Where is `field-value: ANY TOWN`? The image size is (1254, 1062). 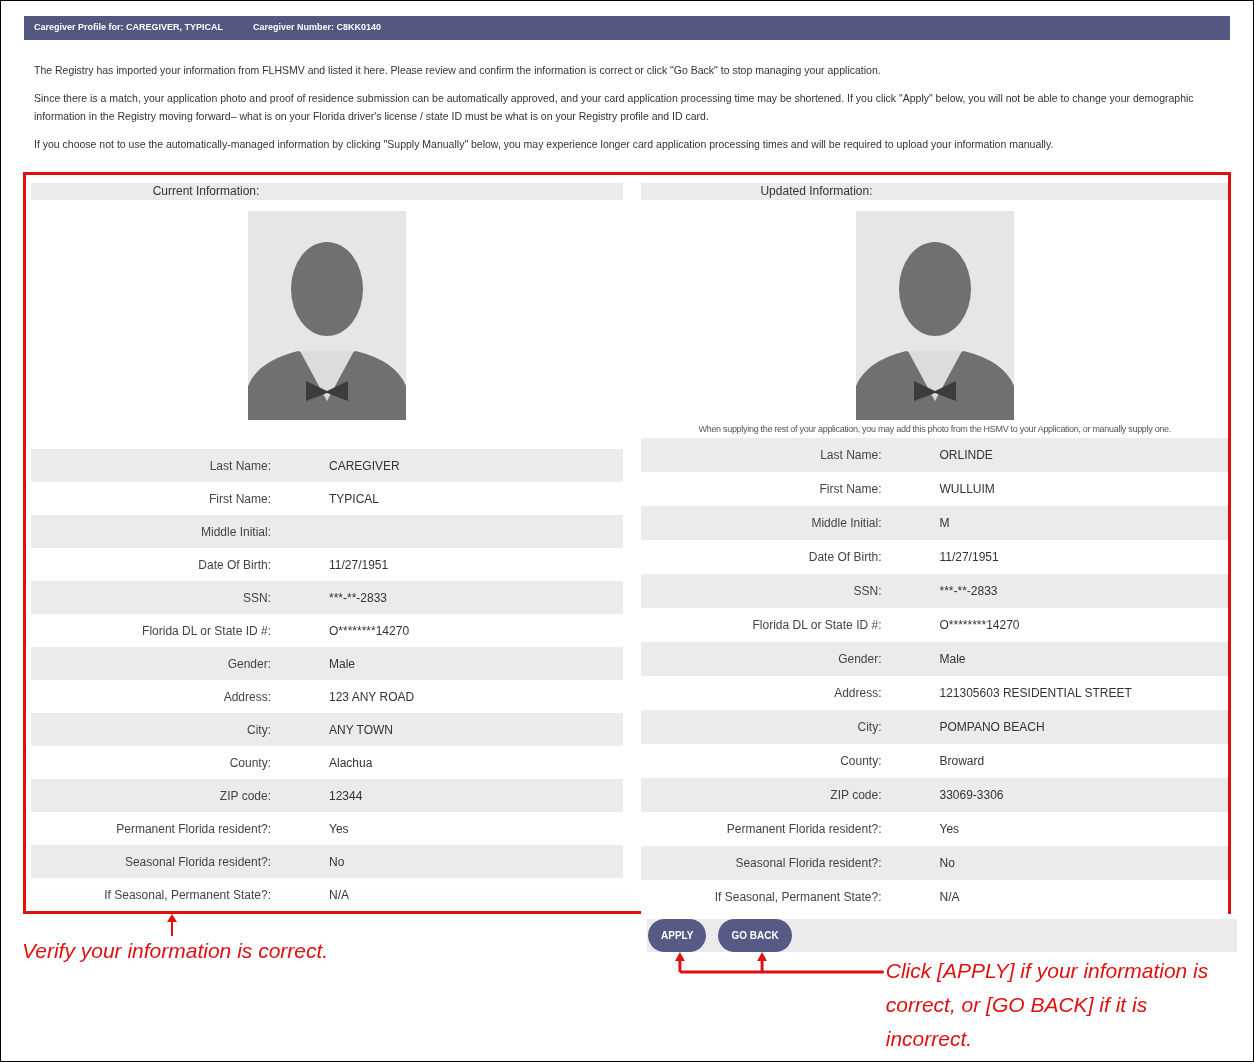
field-value: ANY TOWN is located at coordinates (361, 730).